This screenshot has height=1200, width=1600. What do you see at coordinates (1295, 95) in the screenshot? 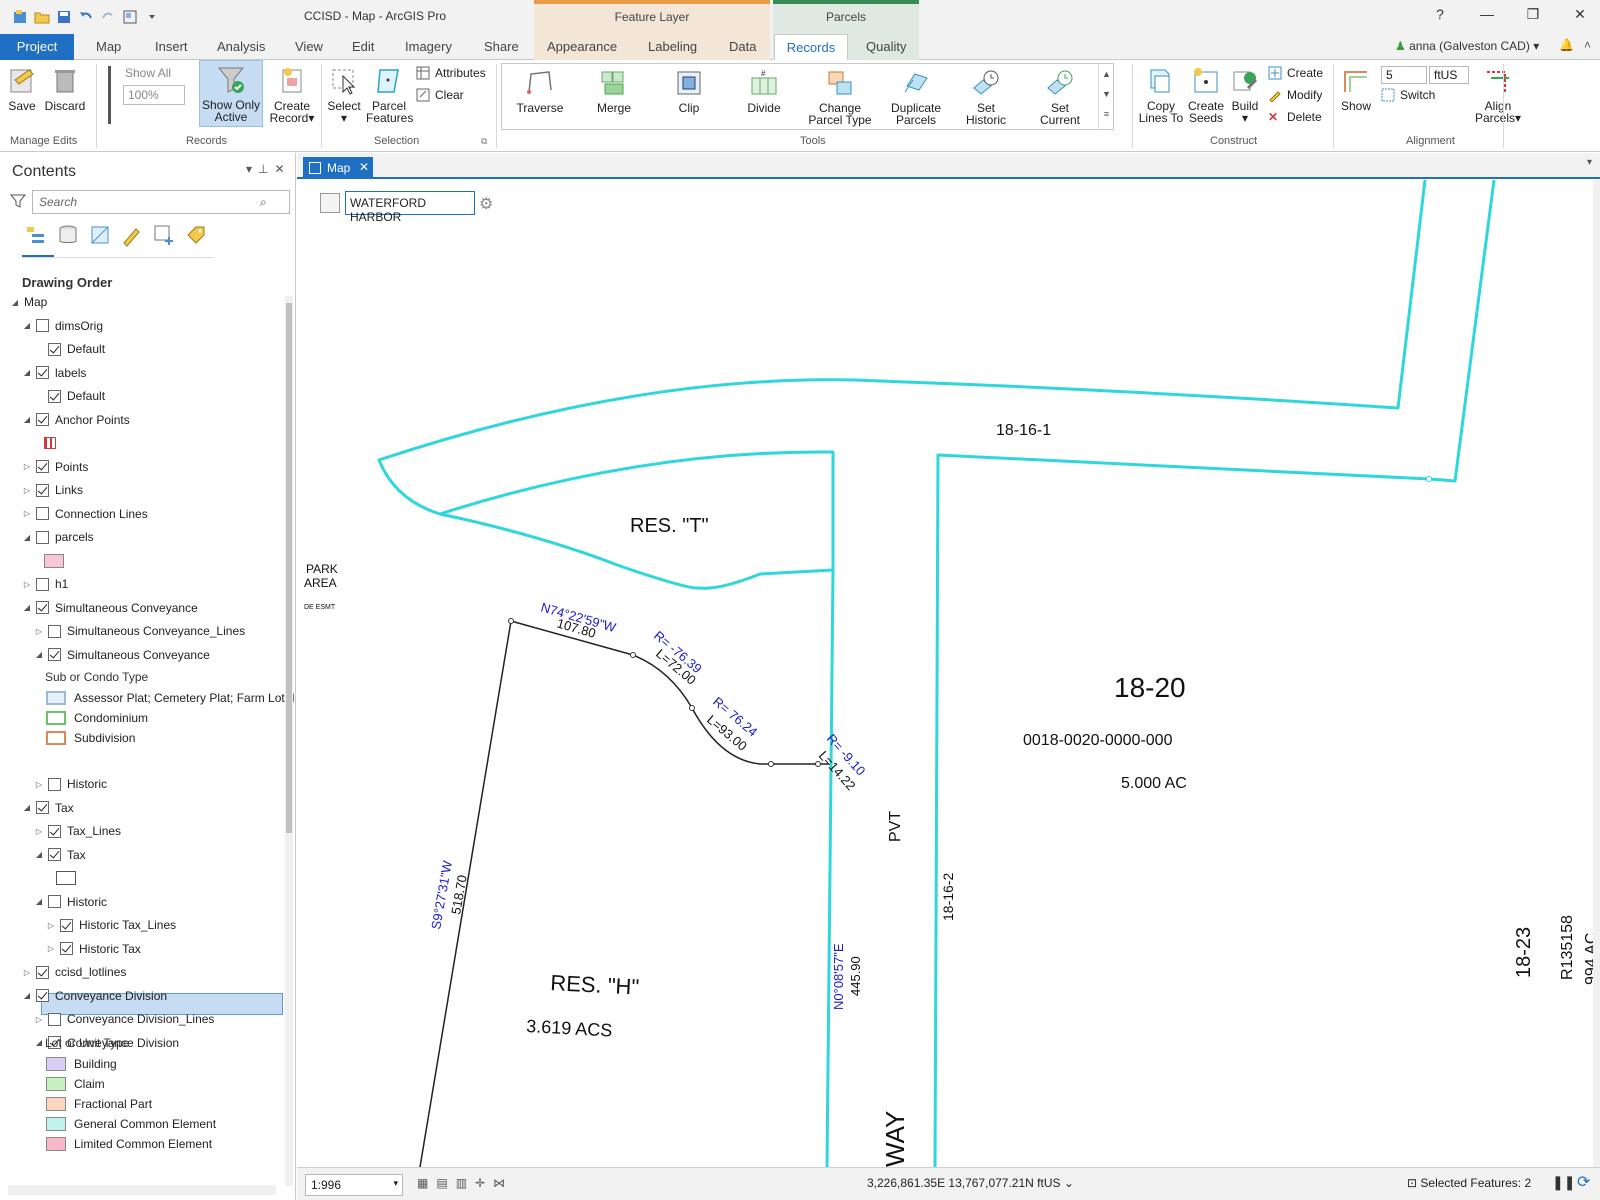
I see `modify-button: Modify` at bounding box center [1295, 95].